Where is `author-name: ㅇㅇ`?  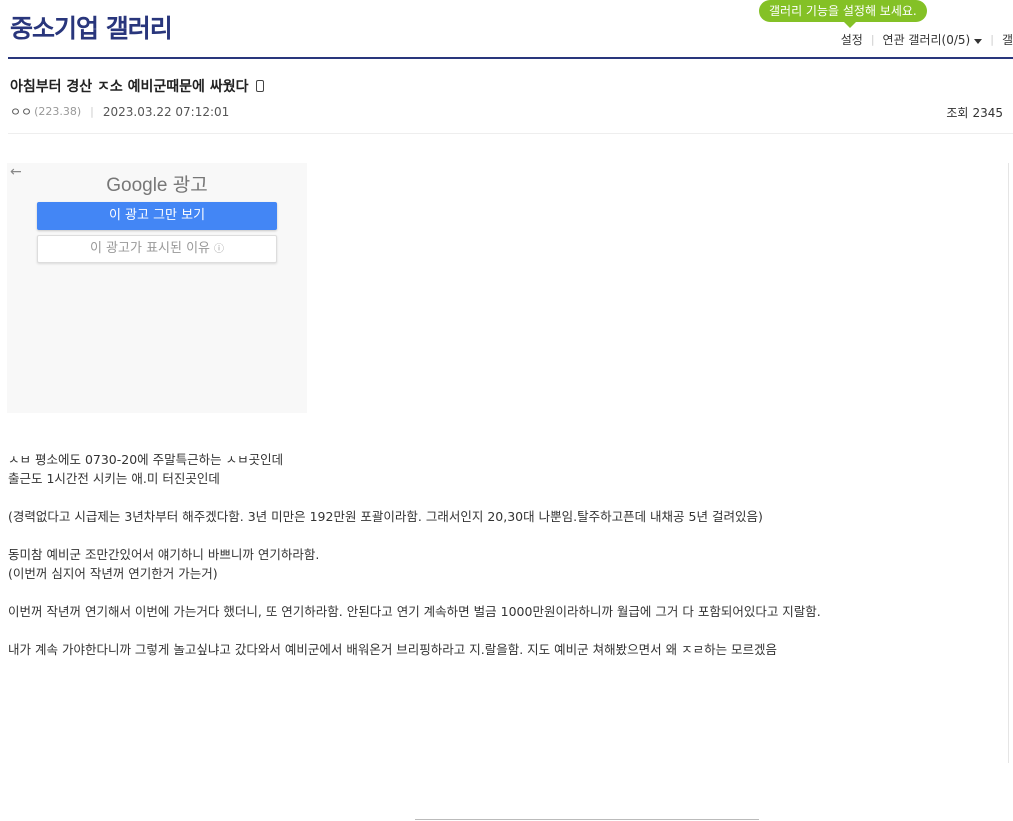 author-name: ㅇㅇ is located at coordinates (21, 111).